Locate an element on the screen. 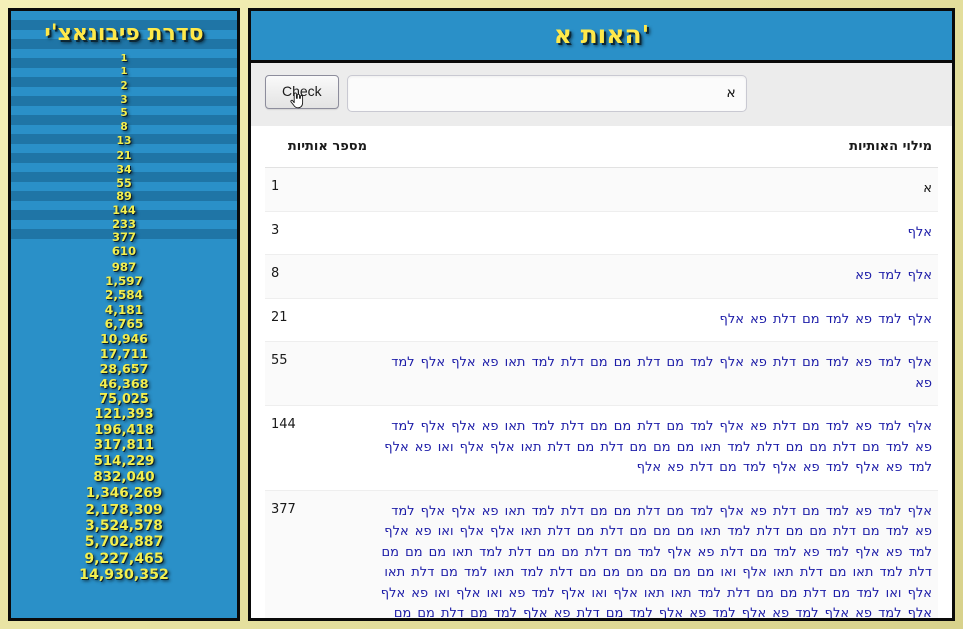 Image resolution: width=963 pixels, height=629 pixels. cell-letter-words: א is located at coordinates (655, 189).